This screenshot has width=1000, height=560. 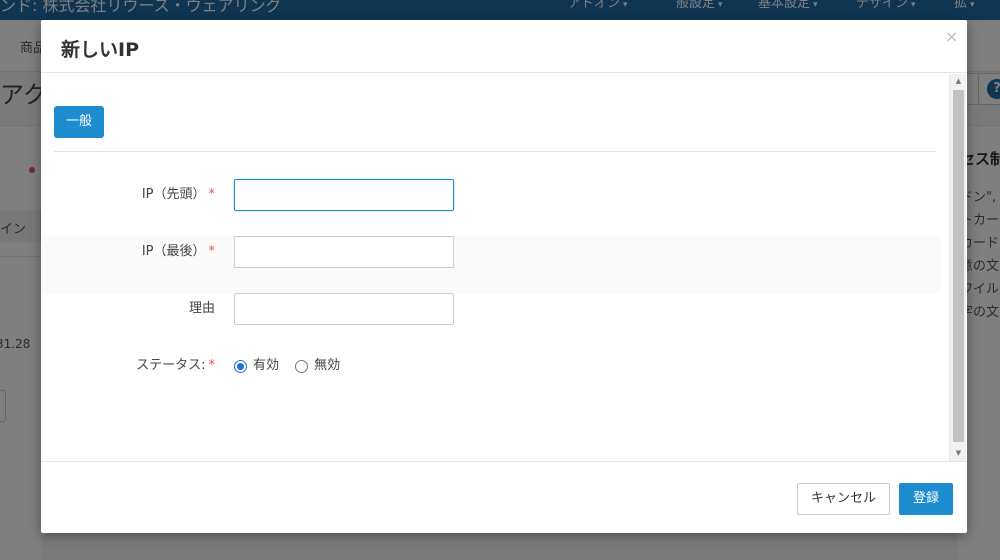 I want to click on tab-general: 一般, so click(x=79, y=122).